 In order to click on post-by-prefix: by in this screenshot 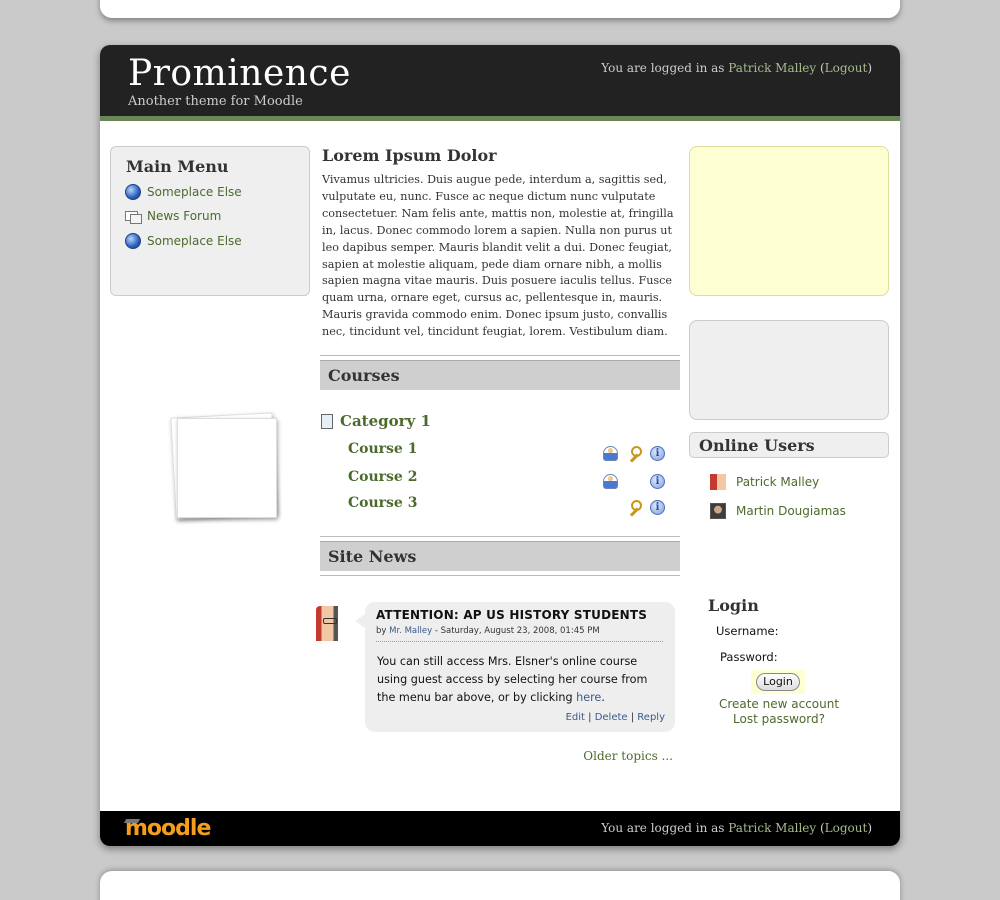, I will do `click(381, 631)`.